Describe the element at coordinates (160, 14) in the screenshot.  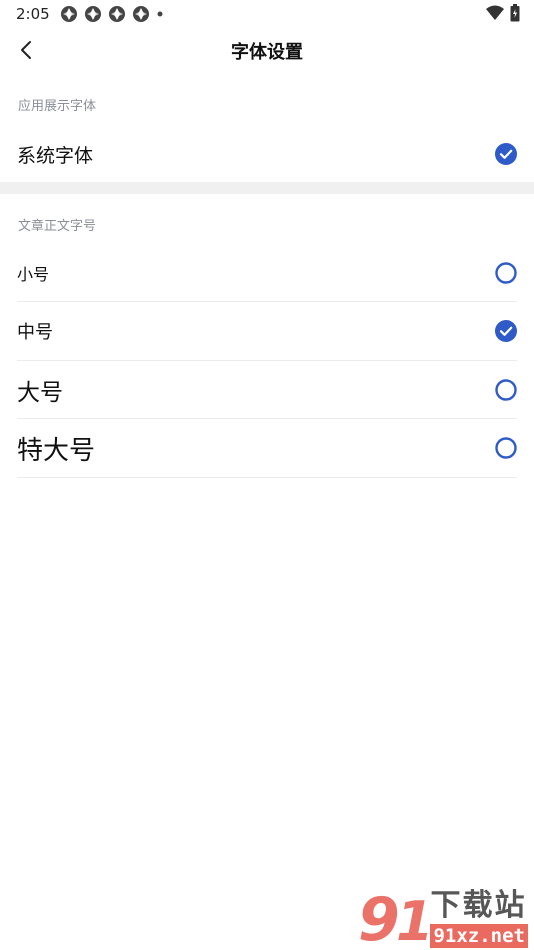
I see `more-notifications-dot-icon` at that location.